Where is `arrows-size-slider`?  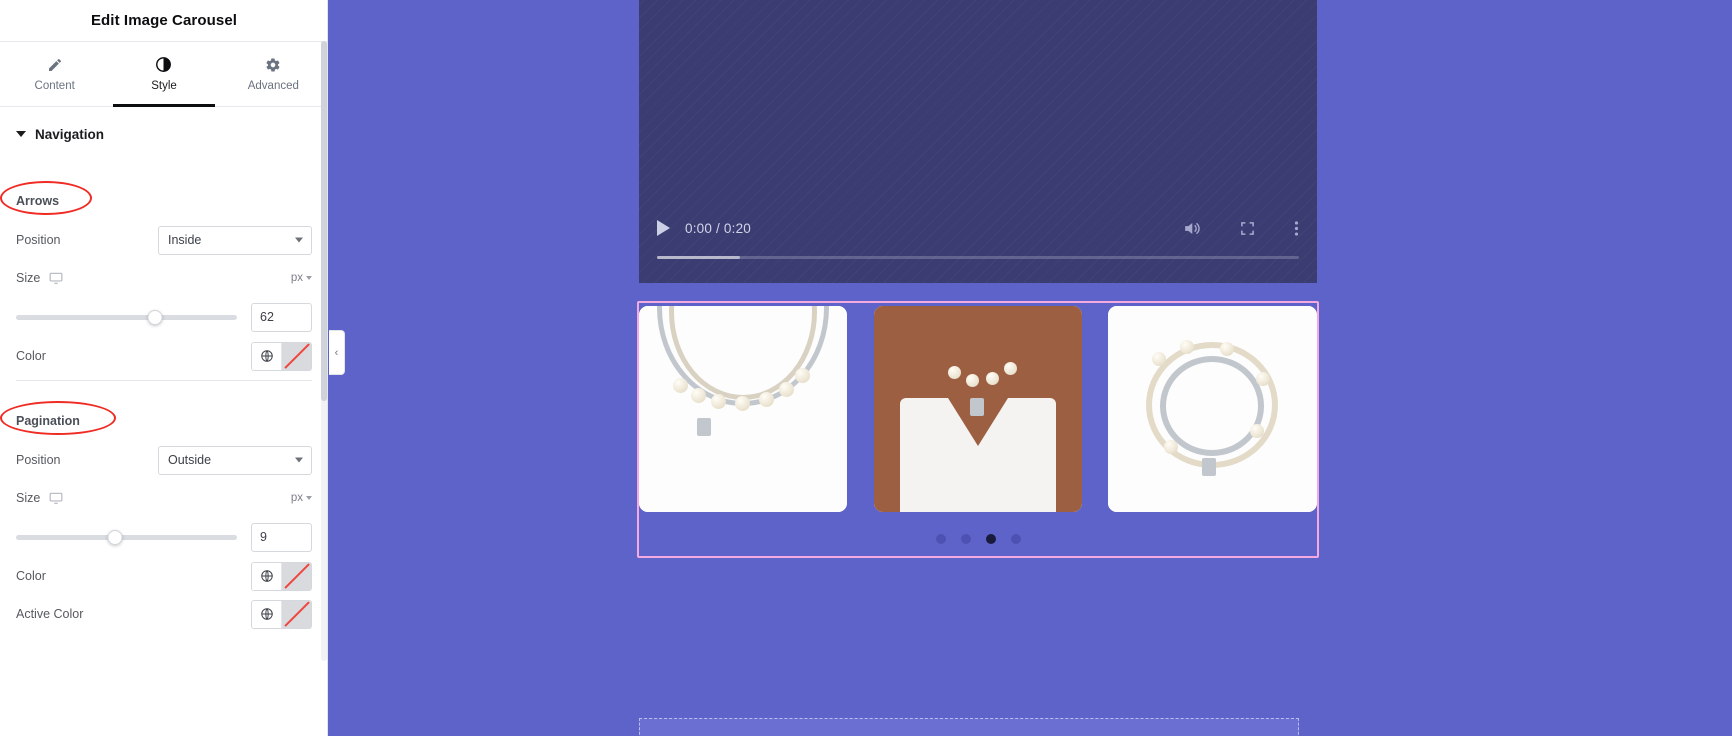
arrows-size-slider is located at coordinates (126, 317).